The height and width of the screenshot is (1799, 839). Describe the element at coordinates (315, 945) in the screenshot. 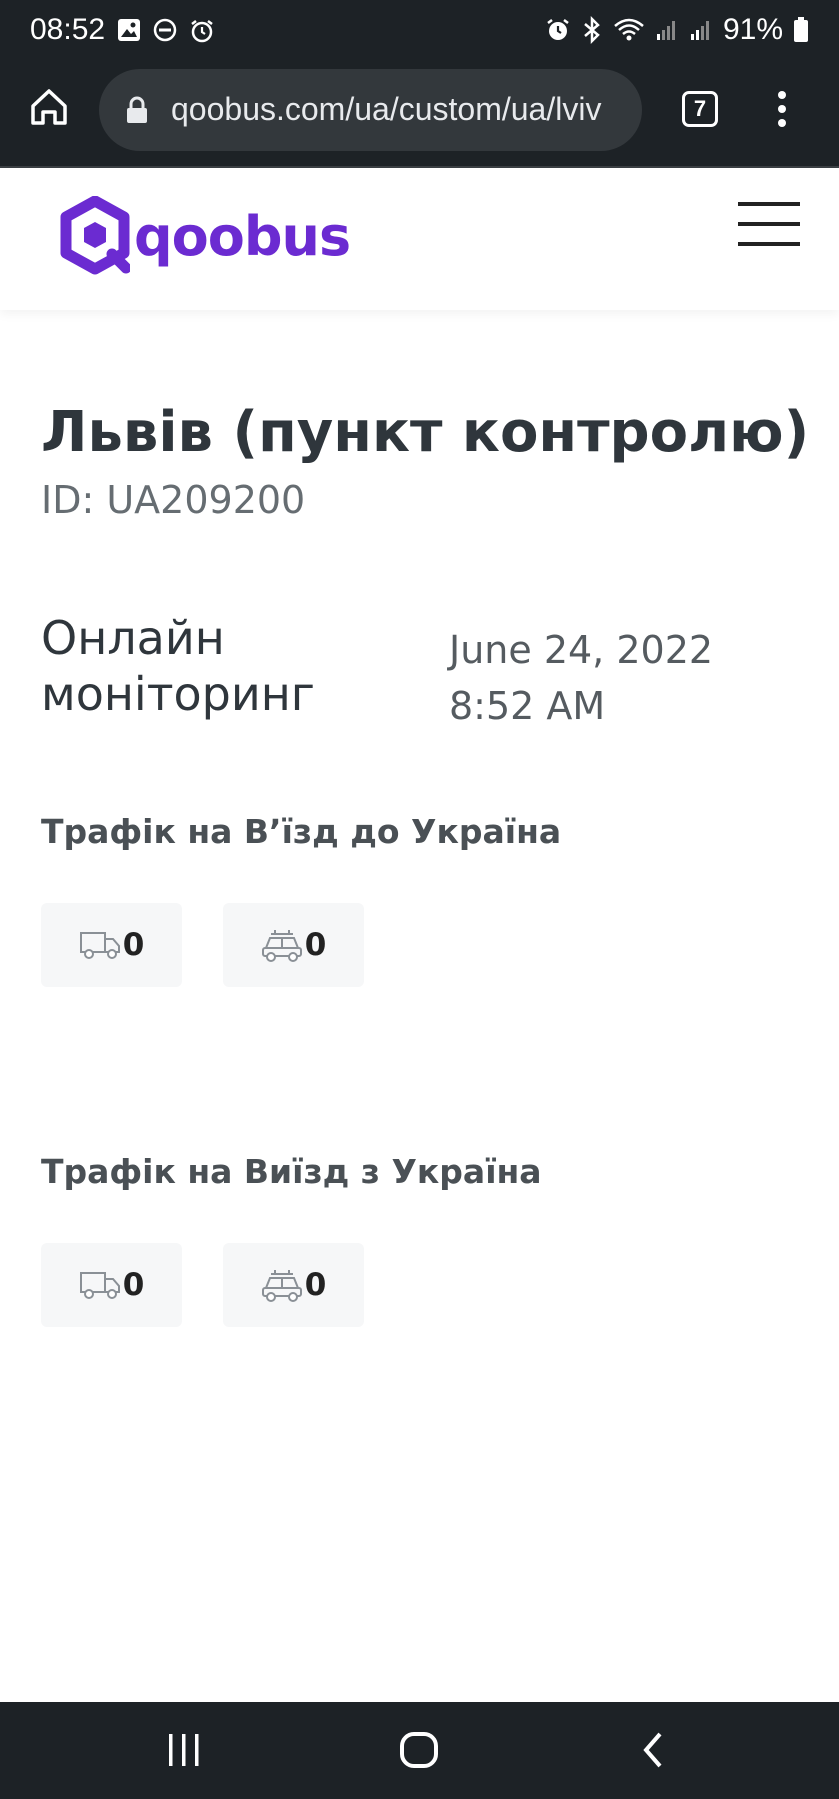

I see `entry-car-count: 0` at that location.